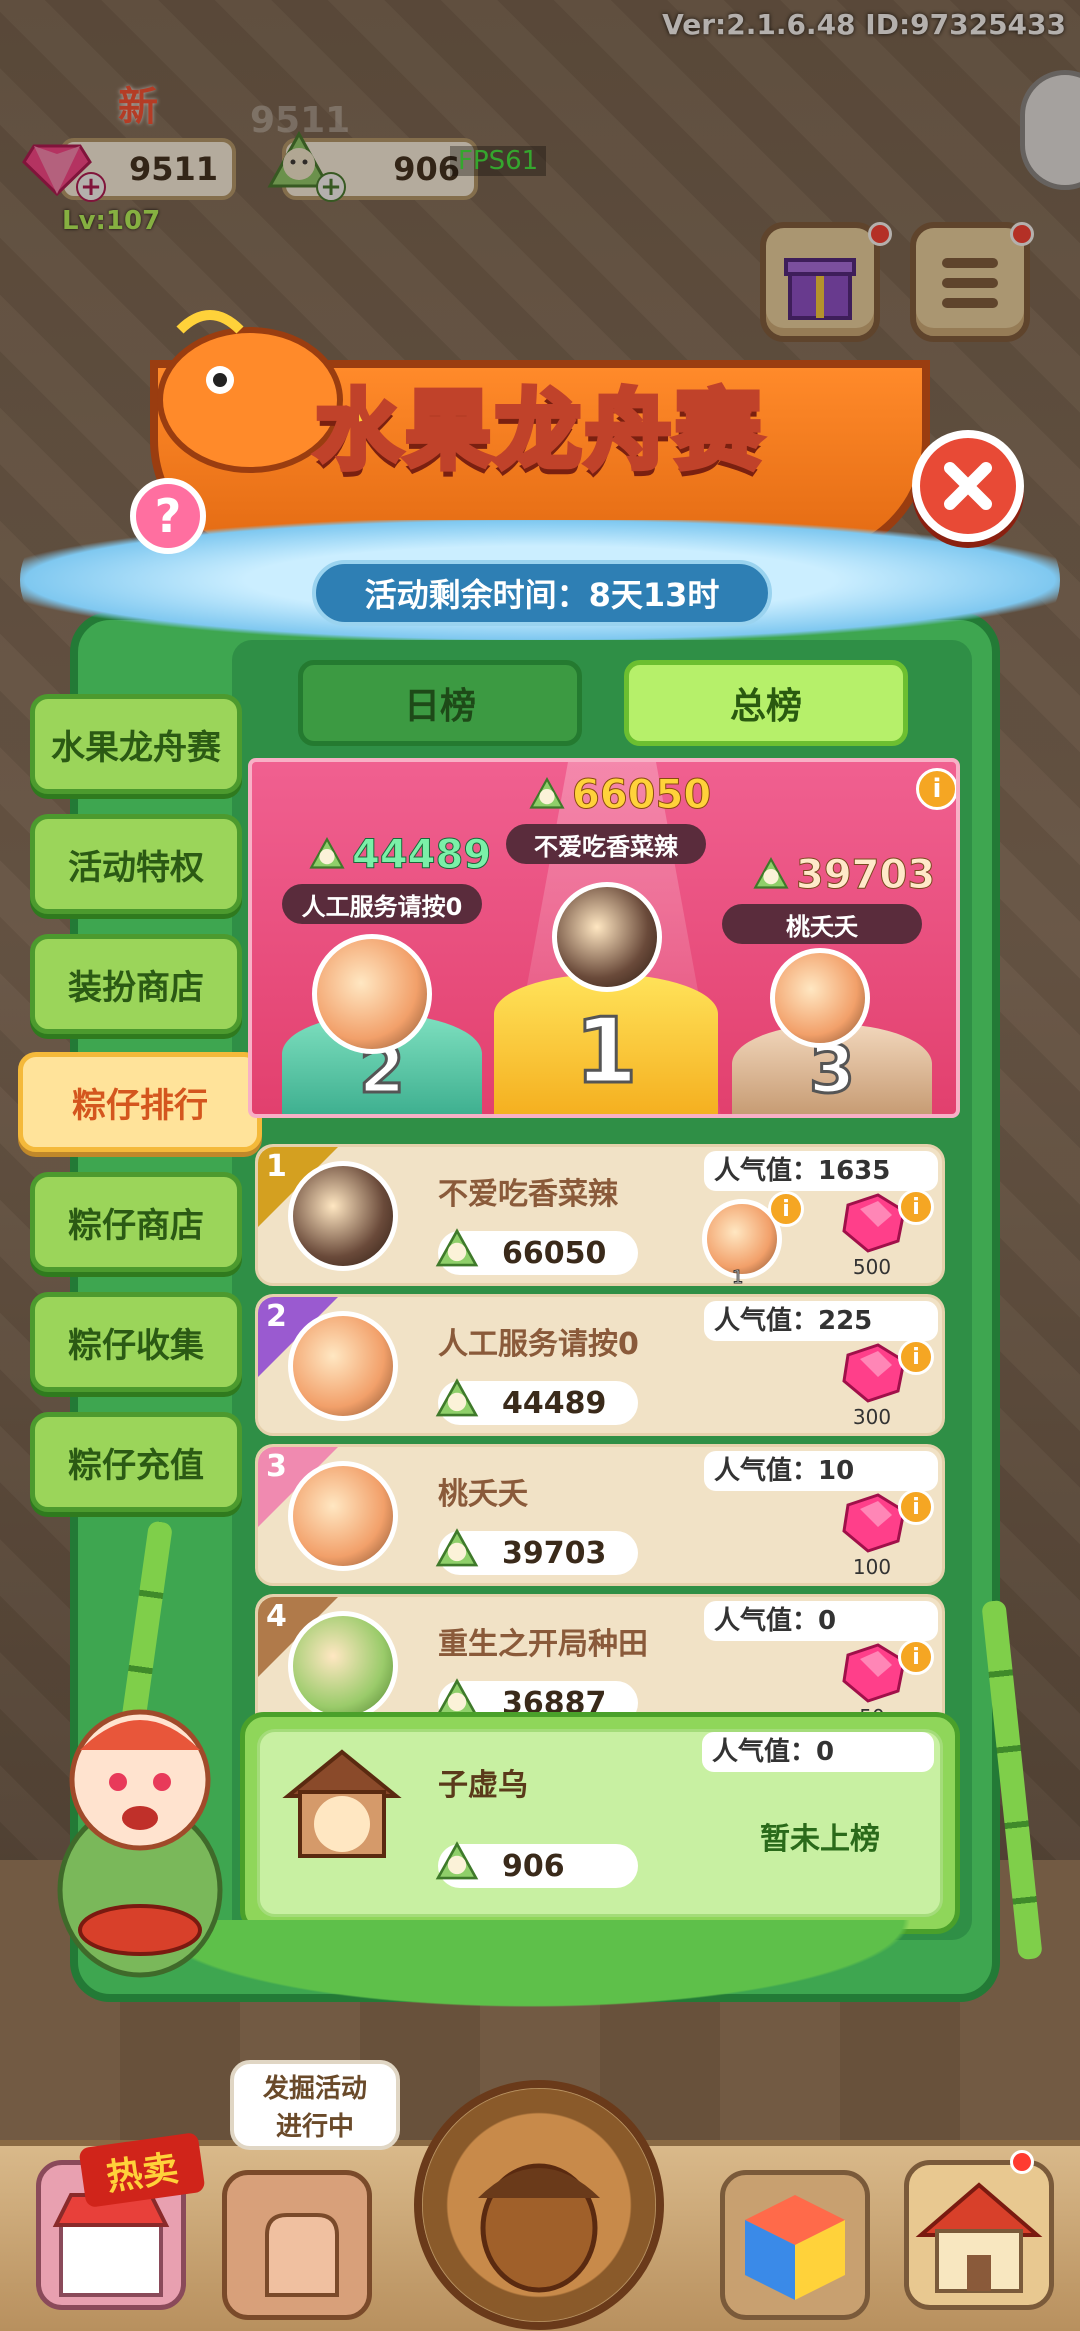 The width and height of the screenshot is (1080, 2331). I want to click on sidebar-item-label: 装扮商店, so click(136, 987).